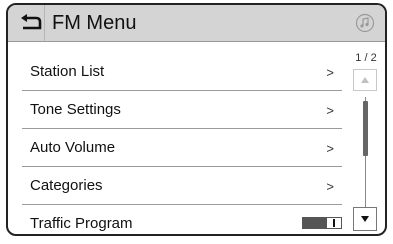 The image size is (393, 244). What do you see at coordinates (67, 71) in the screenshot?
I see `menu-item-label: Station List` at bounding box center [67, 71].